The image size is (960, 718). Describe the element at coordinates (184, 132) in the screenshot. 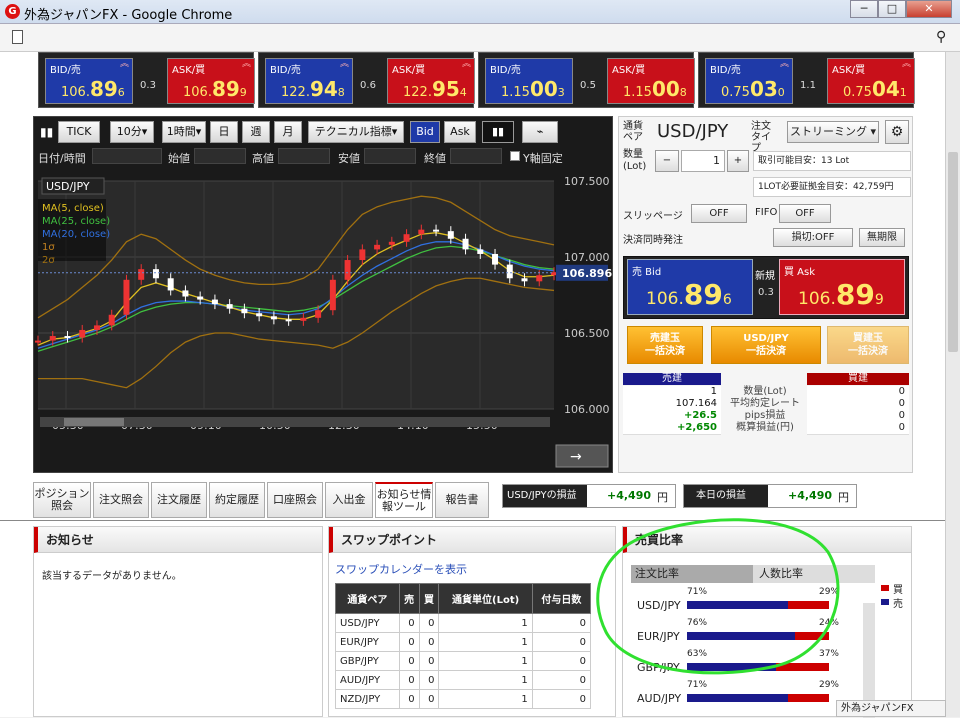

I see `period-select: 1時間▾` at that location.